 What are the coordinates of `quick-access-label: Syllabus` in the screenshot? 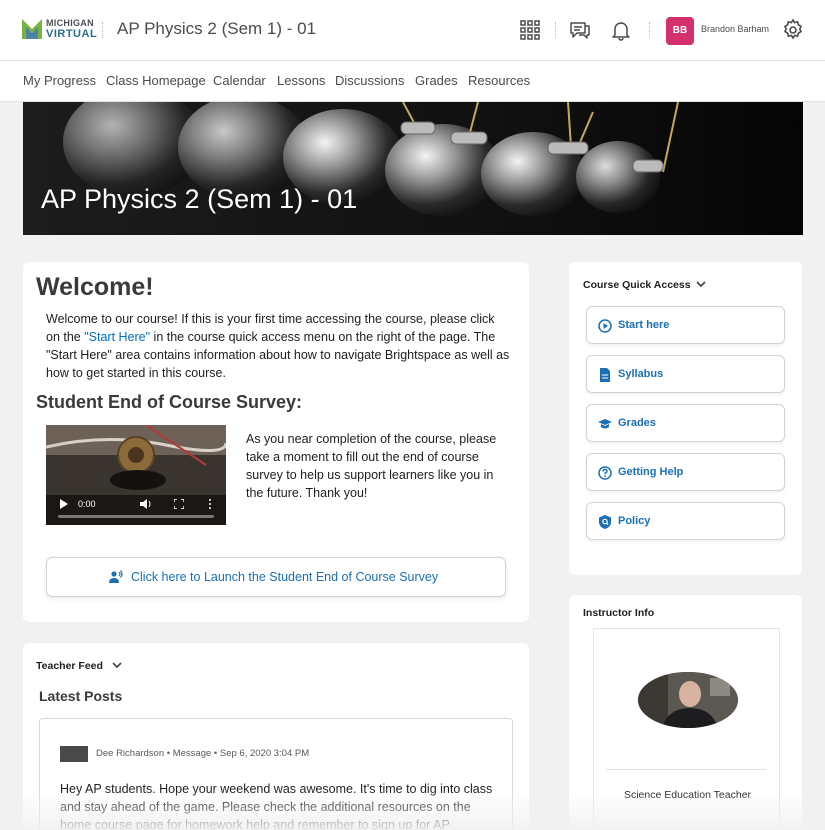 It's located at (641, 374).